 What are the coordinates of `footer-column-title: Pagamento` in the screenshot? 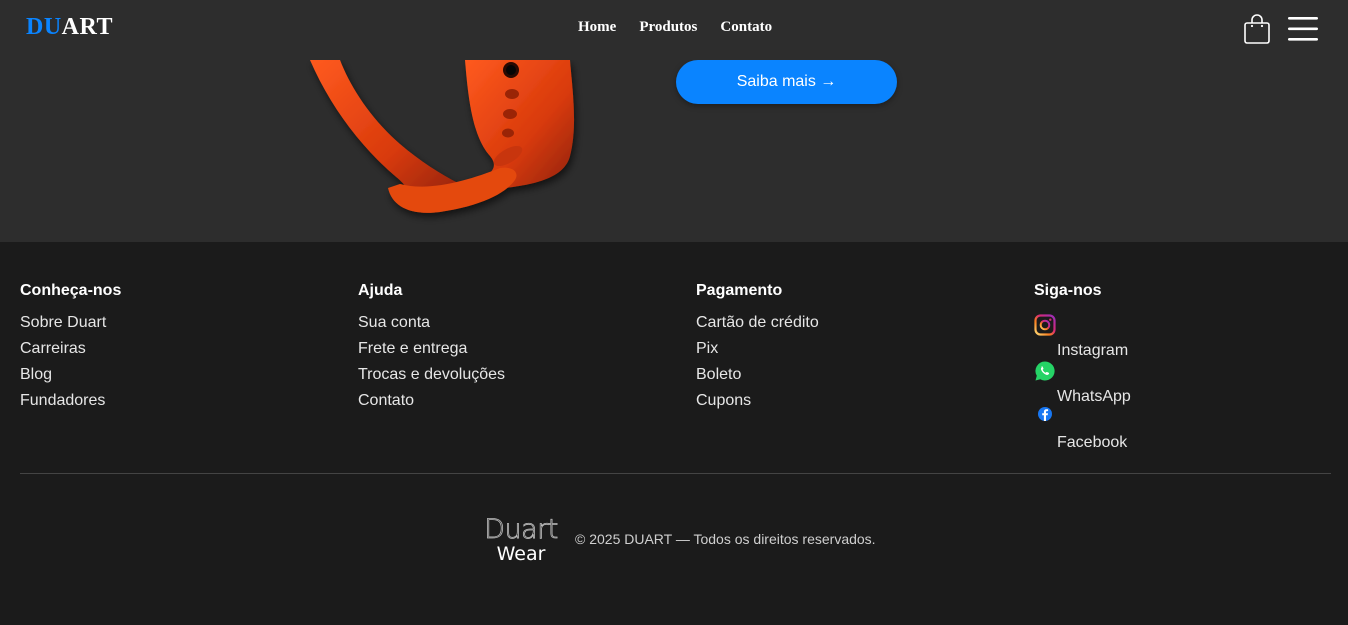 It's located at (739, 290).